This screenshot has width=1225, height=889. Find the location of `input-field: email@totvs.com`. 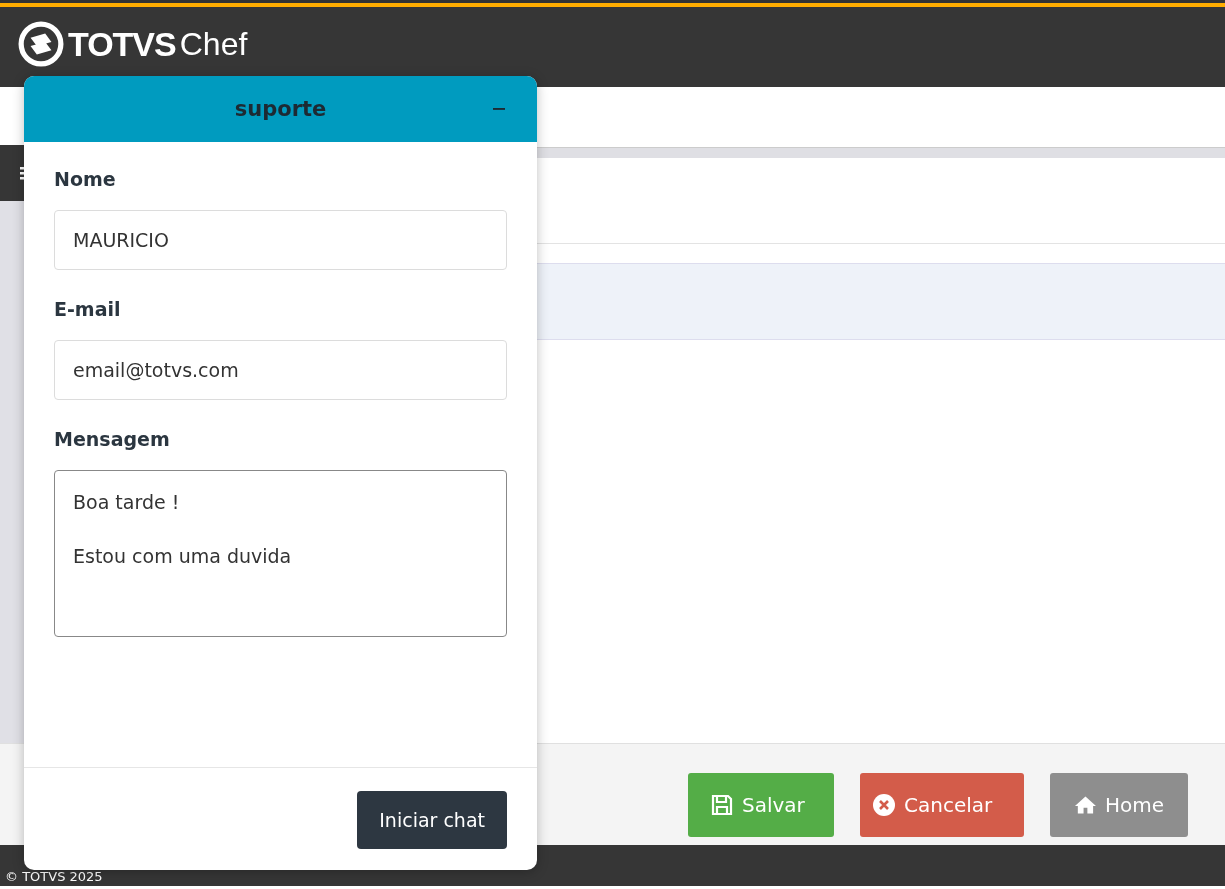

input-field: email@totvs.com is located at coordinates (280, 370).